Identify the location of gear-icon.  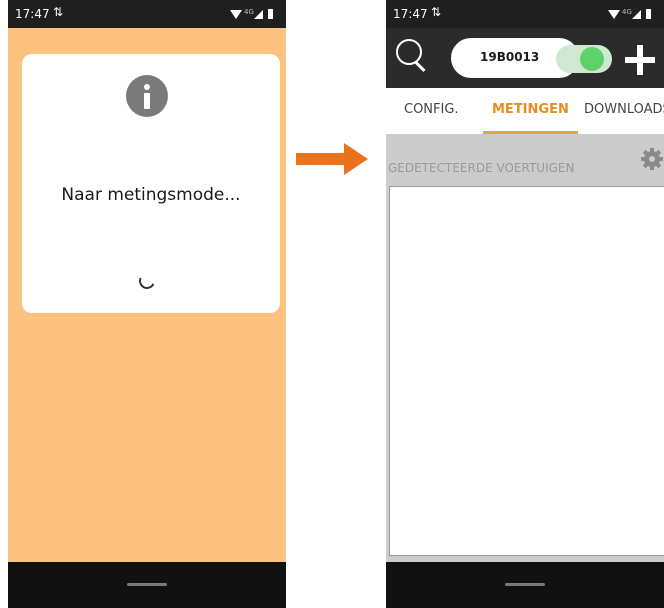
(652, 159).